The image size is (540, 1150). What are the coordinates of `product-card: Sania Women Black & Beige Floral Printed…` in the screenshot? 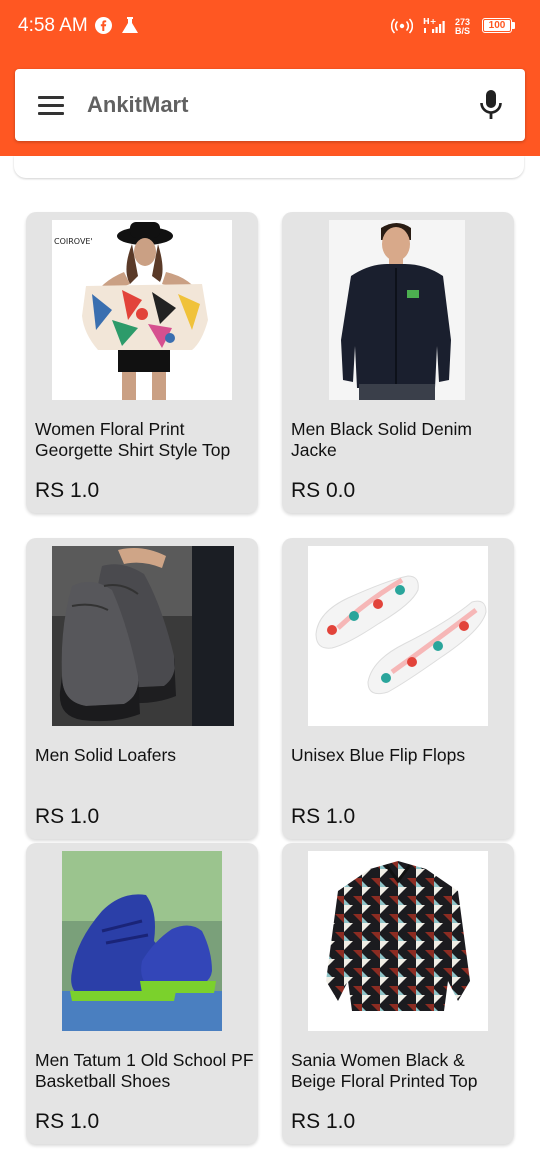 It's located at (398, 993).